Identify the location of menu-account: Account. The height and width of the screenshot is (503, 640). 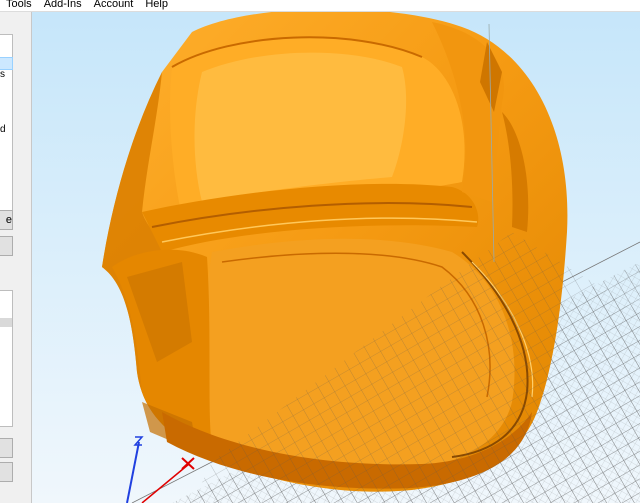
(114, 5).